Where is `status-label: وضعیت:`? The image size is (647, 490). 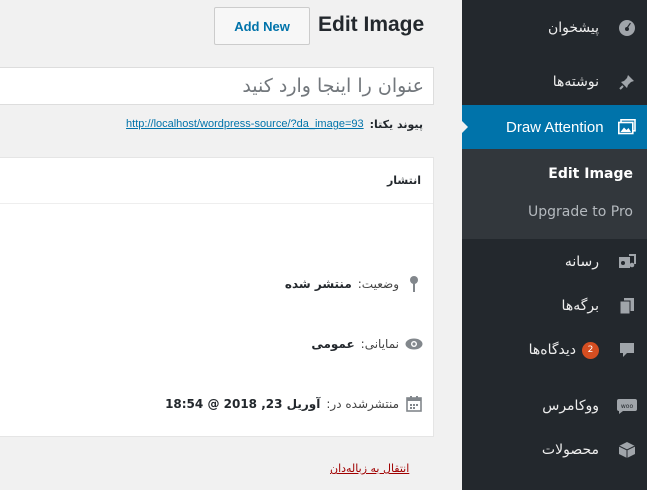
status-label: وضعیت: is located at coordinates (378, 284).